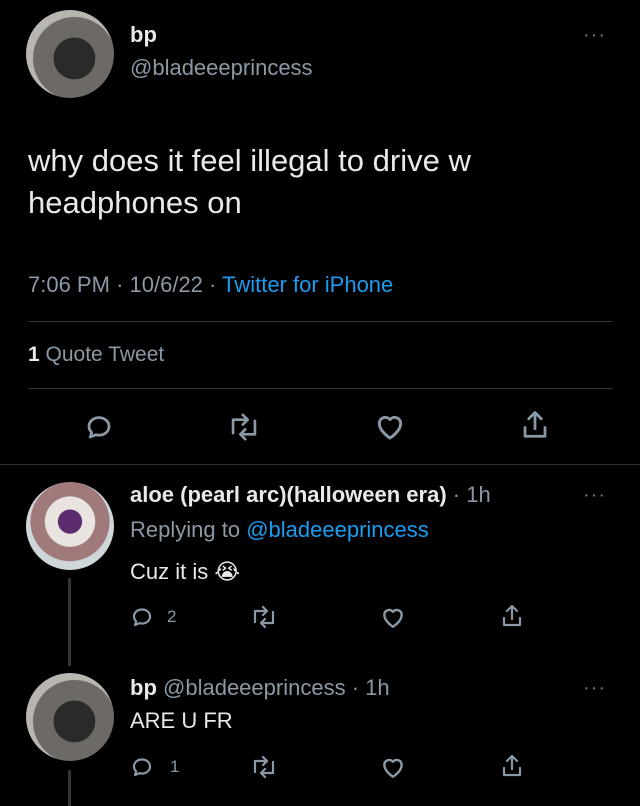  I want to click on tweet-date: 10/6/22, so click(166, 284).